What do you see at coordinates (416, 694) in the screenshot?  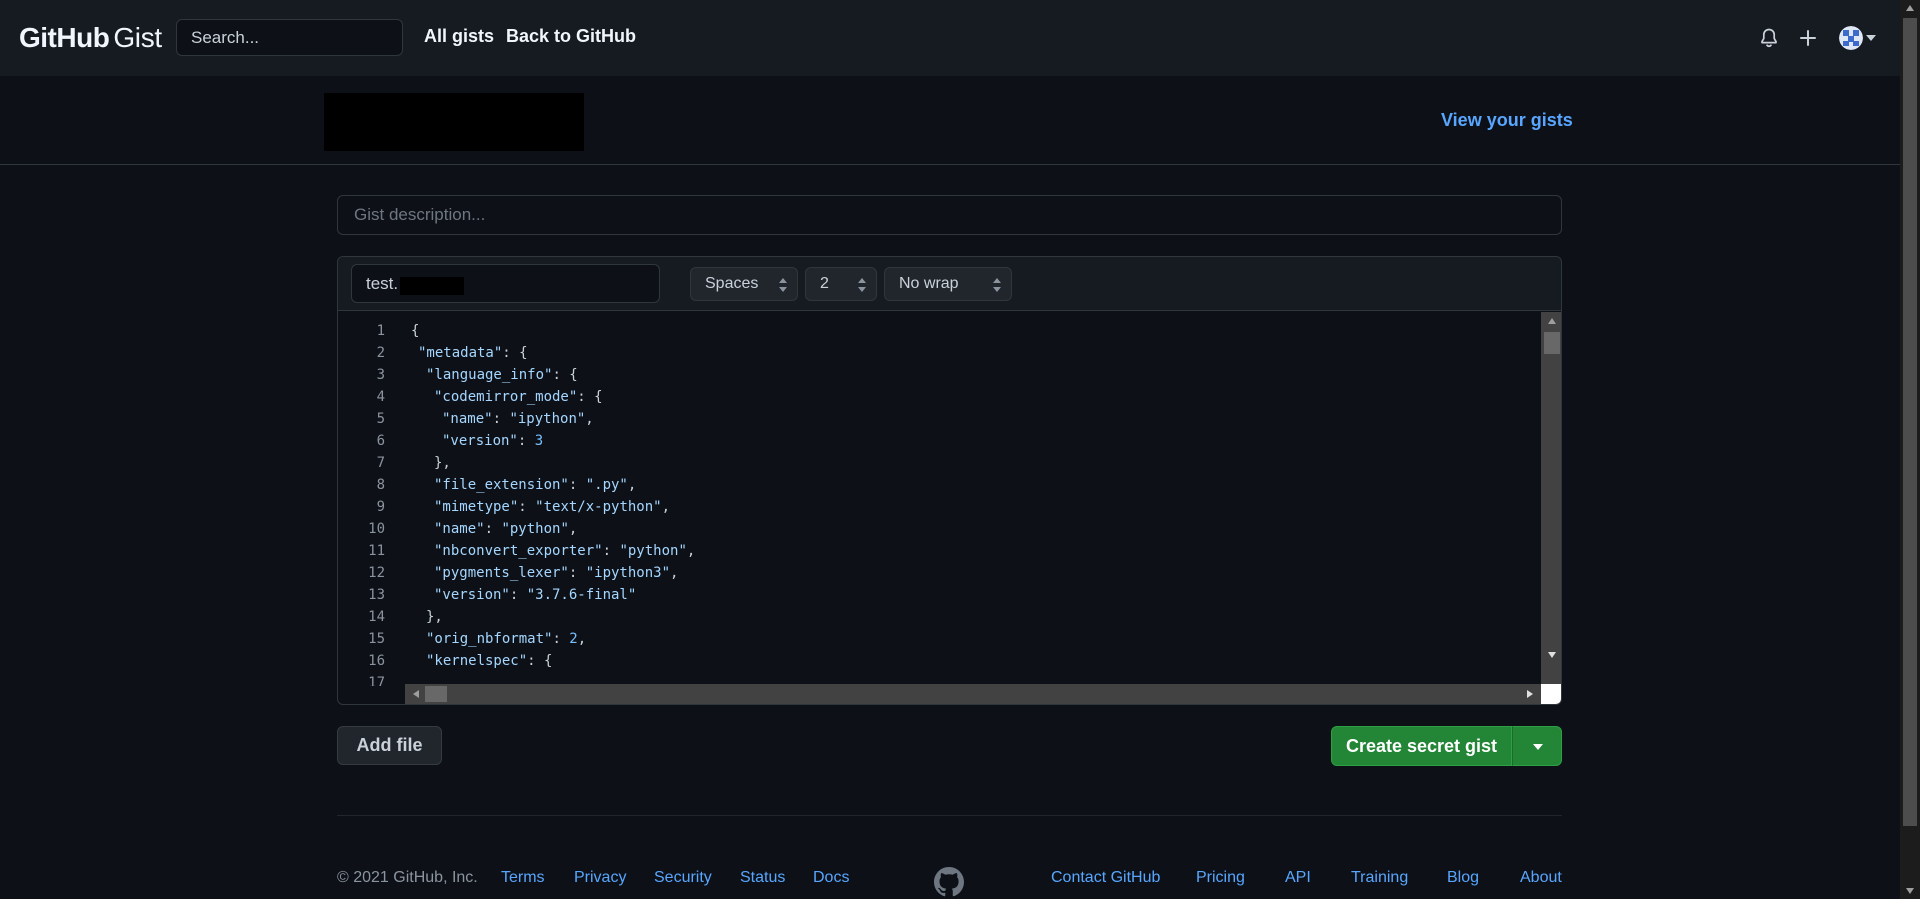 I see `scroll-left-arrow-icon` at bounding box center [416, 694].